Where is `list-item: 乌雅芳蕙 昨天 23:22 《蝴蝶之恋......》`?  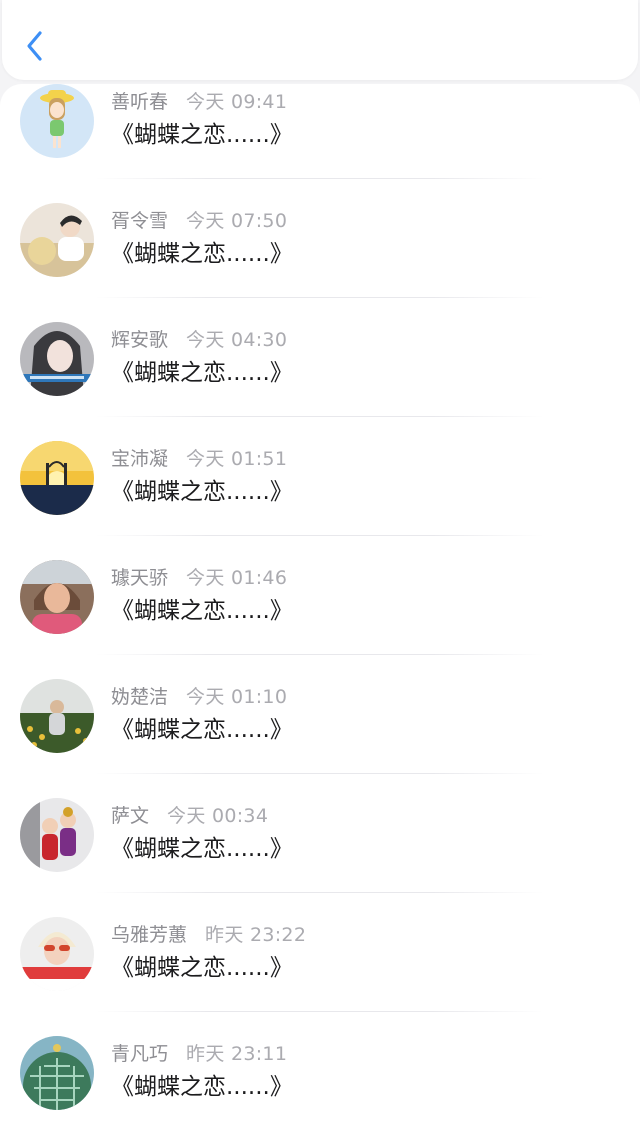 list-item: 乌雅芳蕙 昨天 23:22 《蝴蝶之恋......》 is located at coordinates (320, 976).